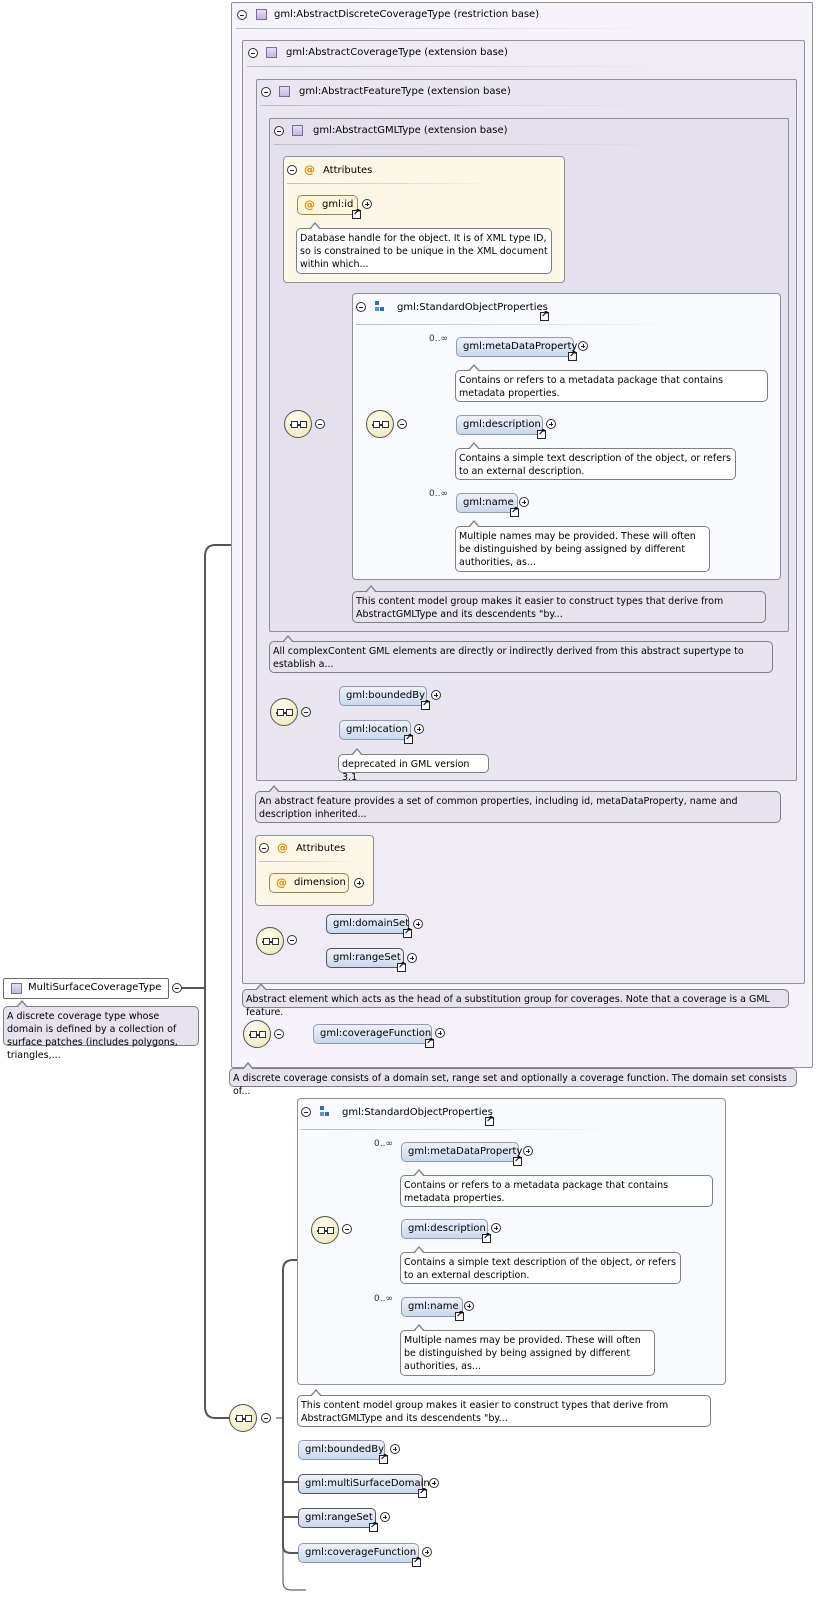 Image resolution: width=834 pixels, height=1606 pixels. Describe the element at coordinates (367, 204) in the screenshot. I see `expand-gml-id-icon` at that location.